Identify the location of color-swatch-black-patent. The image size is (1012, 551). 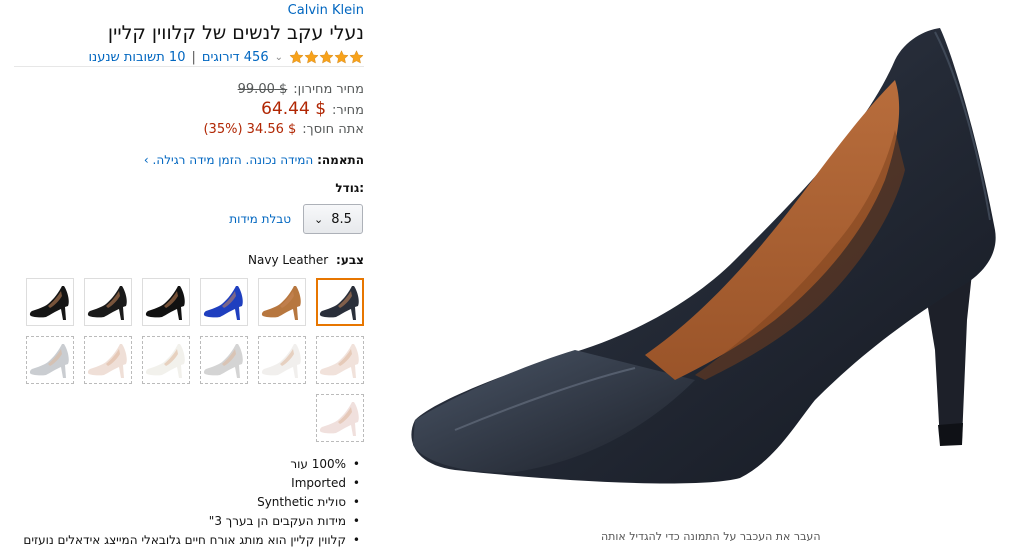
(166, 302).